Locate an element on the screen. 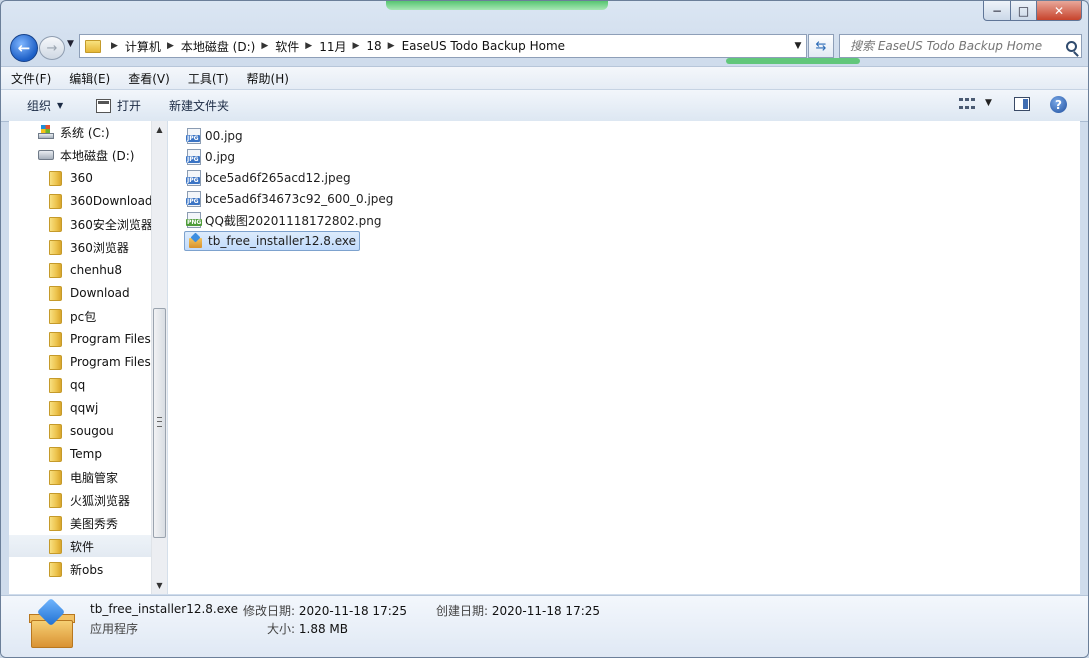 The image size is (1089, 658). scroll-down-arrow: ▼ is located at coordinates (159, 585).